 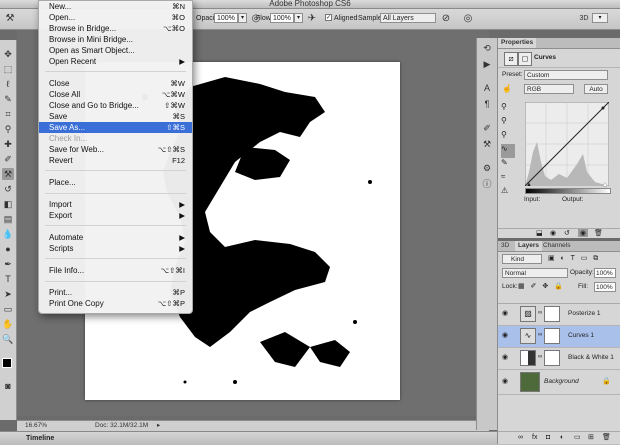 I want to click on tab-channels: Channels, so click(x=556, y=246).